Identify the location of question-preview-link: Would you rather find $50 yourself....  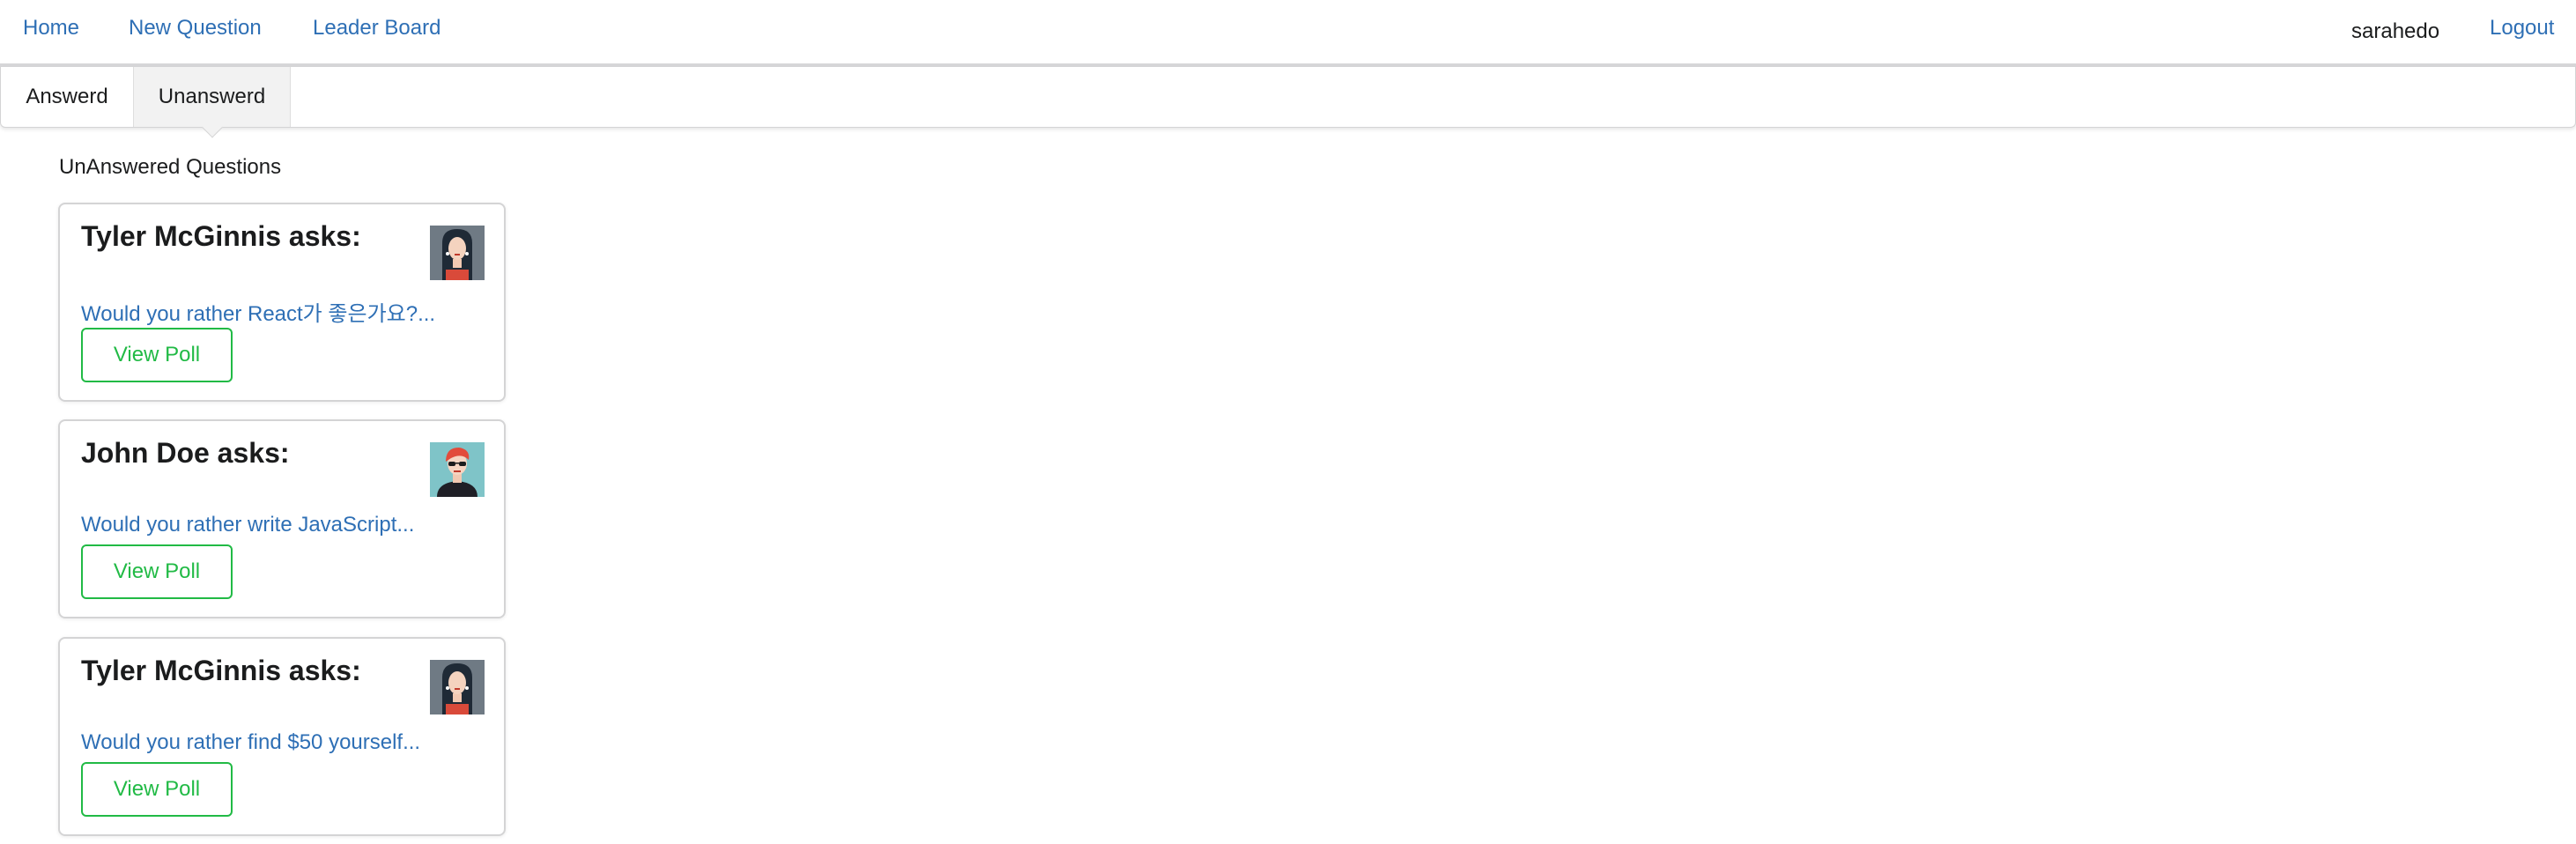
(250, 742).